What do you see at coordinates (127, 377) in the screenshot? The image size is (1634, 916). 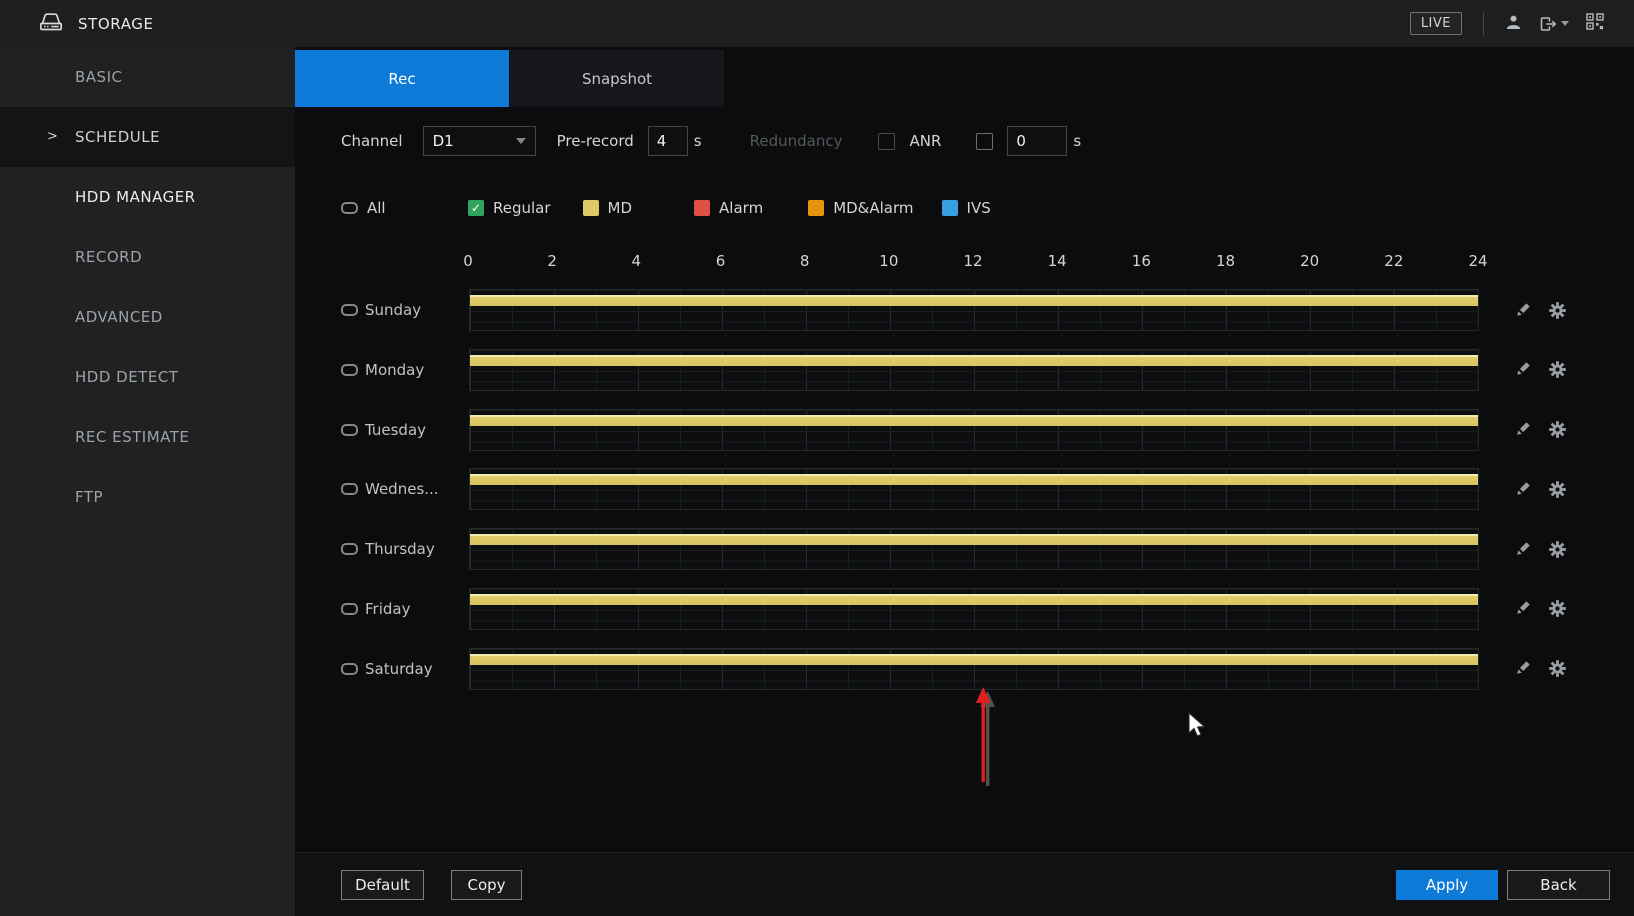 I see `sidebar-item-label: HDD DETECT` at bounding box center [127, 377].